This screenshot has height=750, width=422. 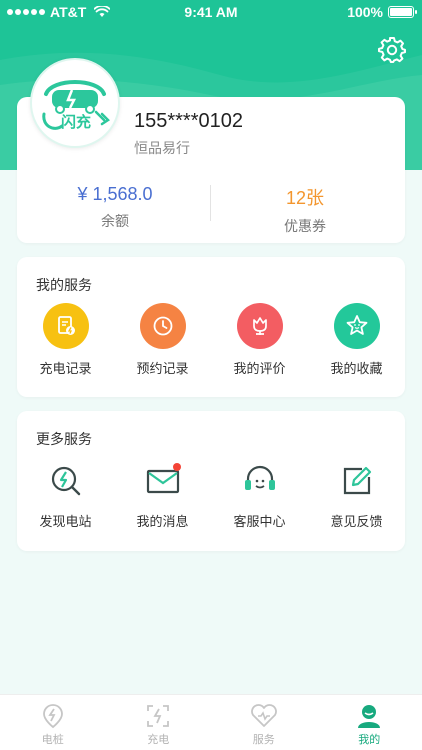 I want to click on service-heart-icon, so click(x=263, y=715).